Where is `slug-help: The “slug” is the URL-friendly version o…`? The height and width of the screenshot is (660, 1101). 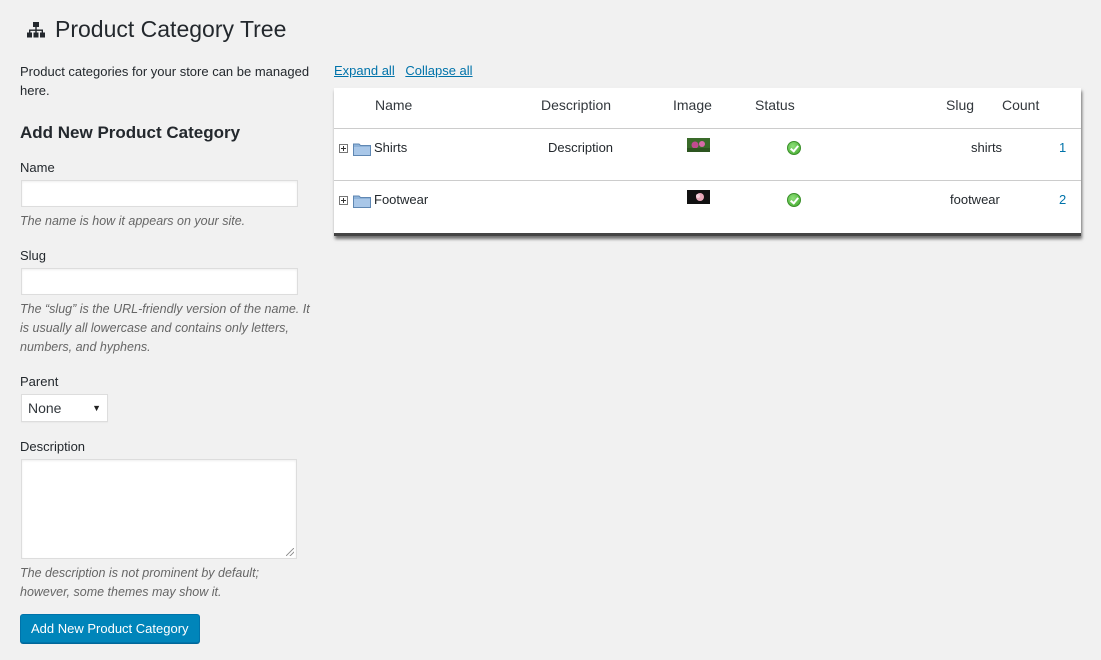 slug-help: The “slug” is the URL-friendly version o… is located at coordinates (165, 328).